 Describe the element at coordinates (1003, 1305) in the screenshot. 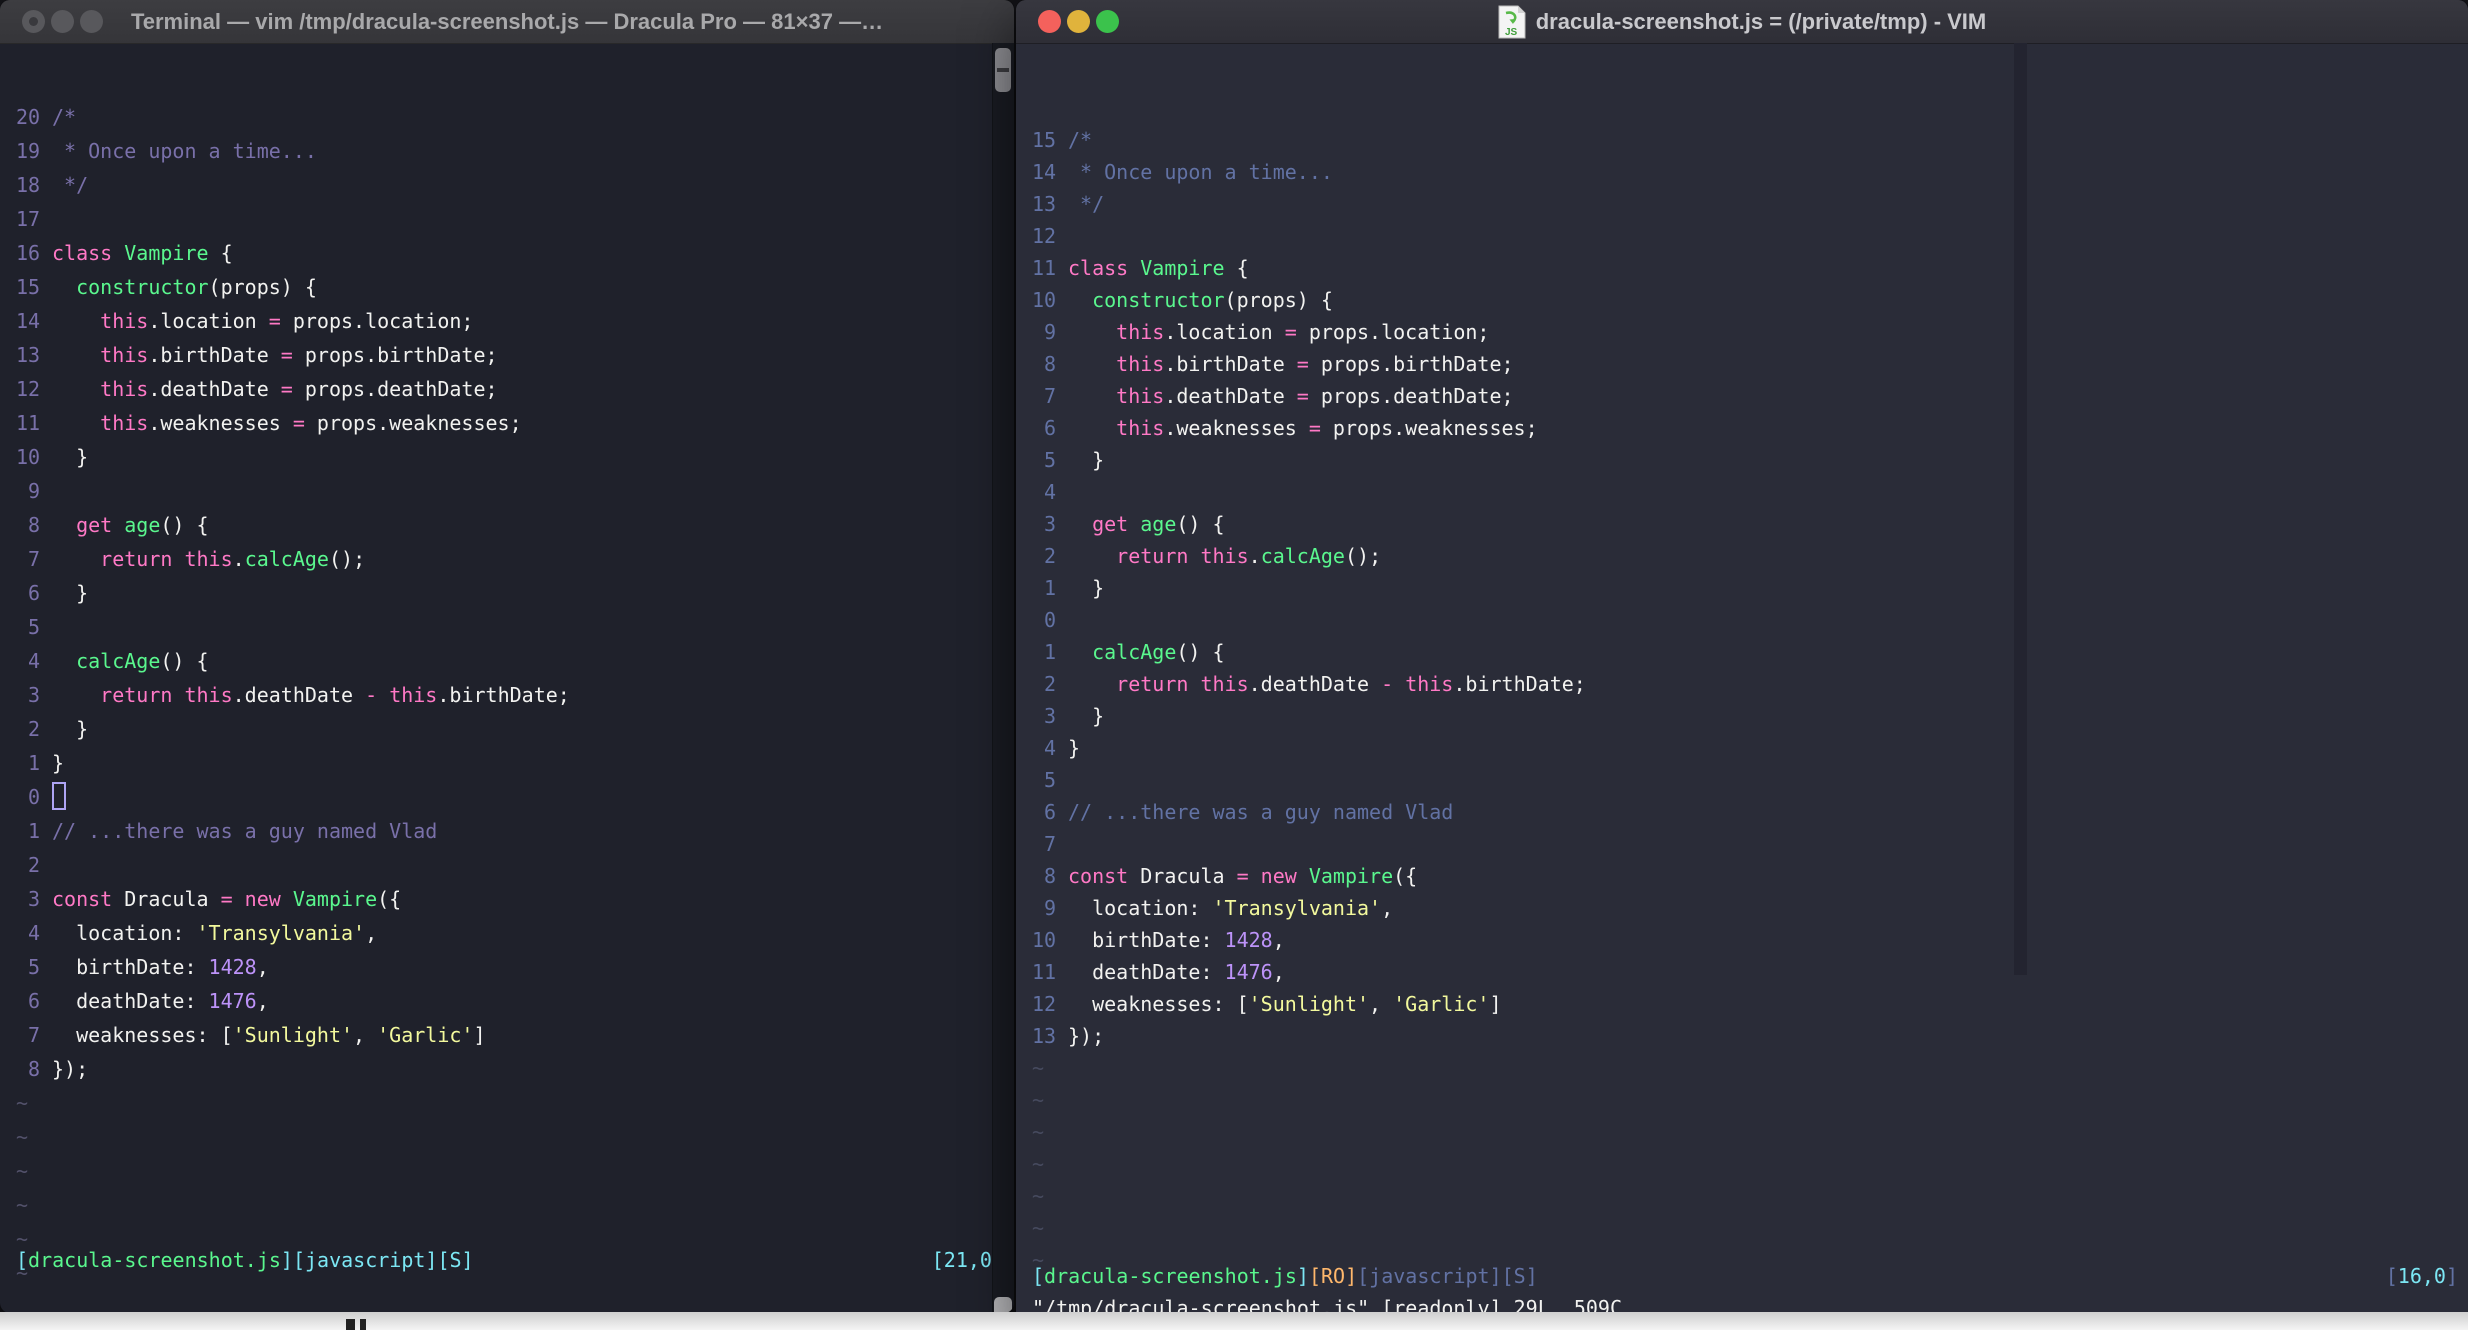

I see `scrollbar-bottom-cap` at that location.